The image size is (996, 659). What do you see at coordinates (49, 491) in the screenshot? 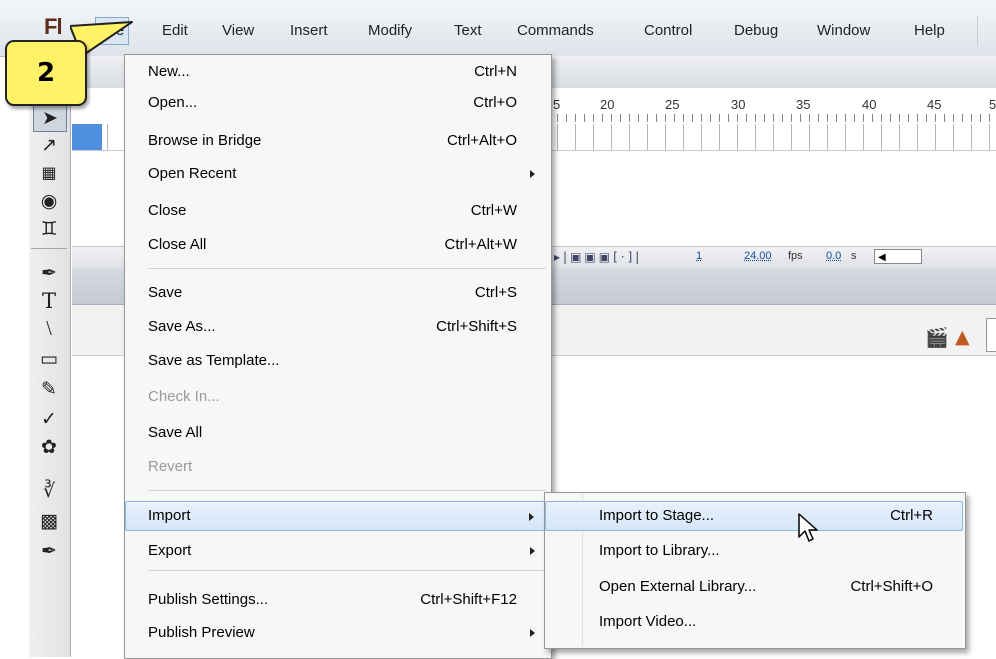
I see `bone-tool-icon: ∛` at bounding box center [49, 491].